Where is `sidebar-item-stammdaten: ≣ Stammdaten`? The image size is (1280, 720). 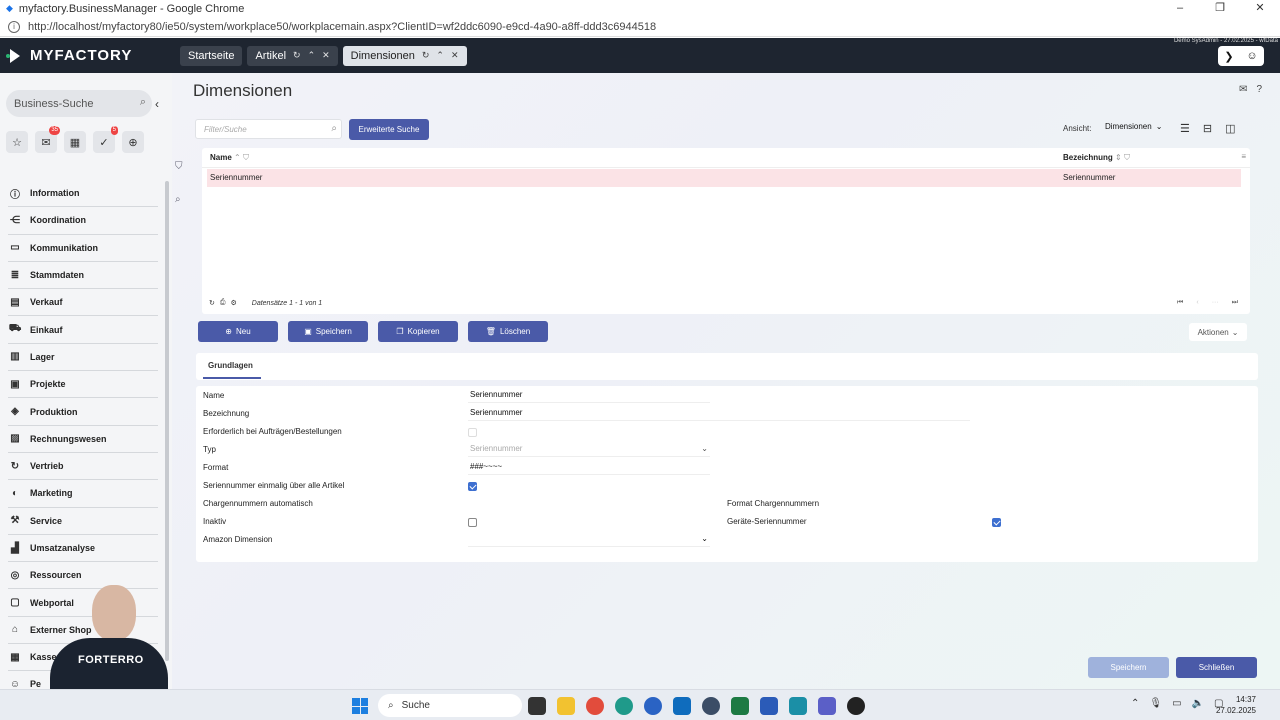
sidebar-item-stammdaten: ≣ Stammdaten is located at coordinates (83, 276).